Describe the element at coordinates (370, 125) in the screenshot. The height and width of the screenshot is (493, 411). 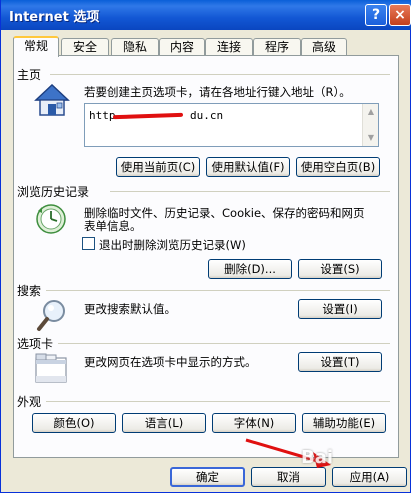
I see `address-scrollbar: ▲ ▼` at that location.